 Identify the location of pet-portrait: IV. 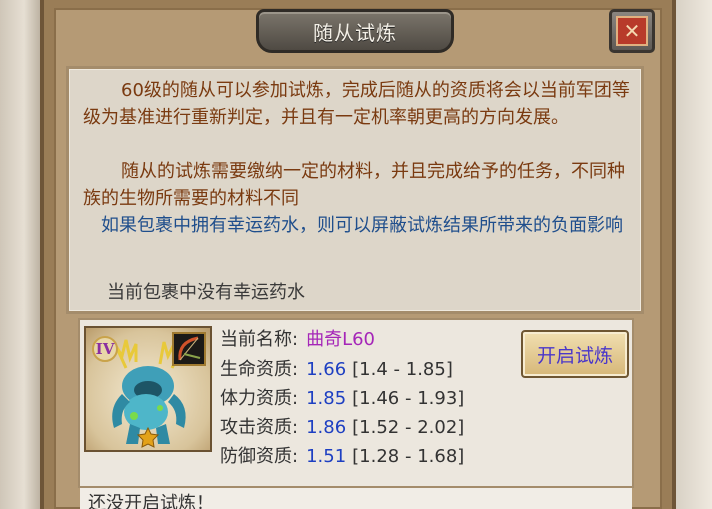
(148, 389).